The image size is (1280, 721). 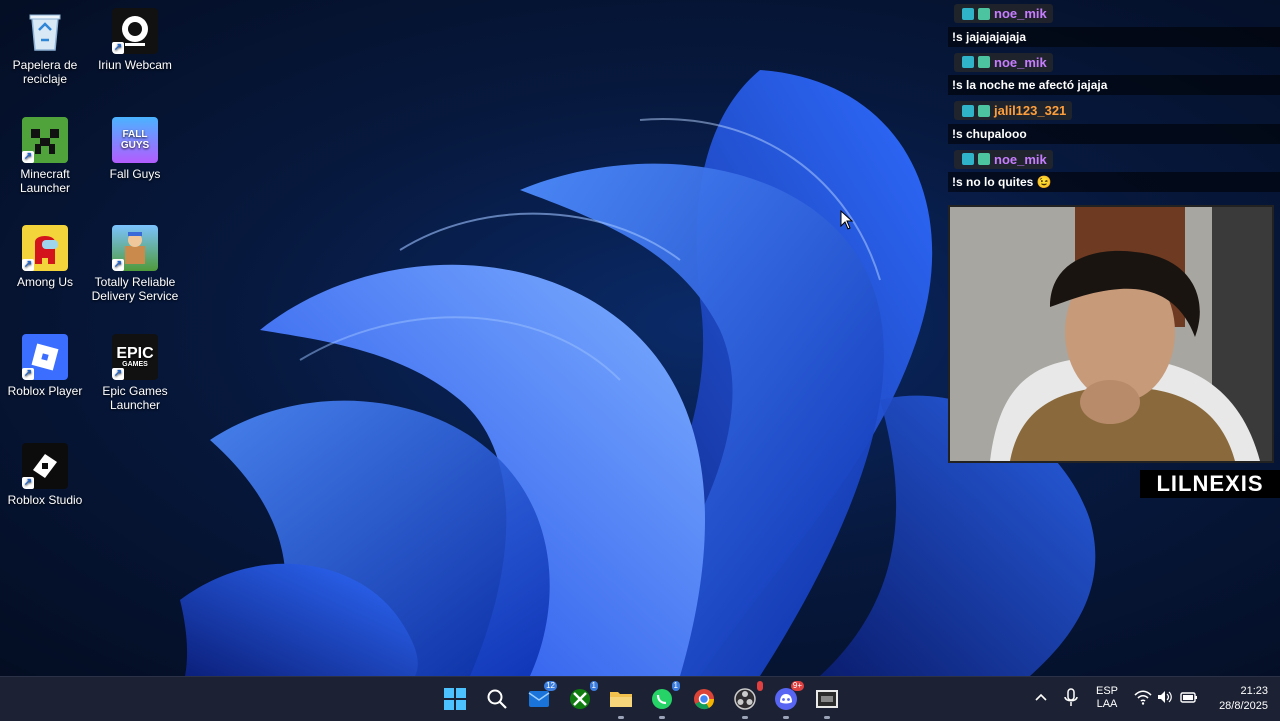 I want to click on search-icon, so click(x=497, y=699).